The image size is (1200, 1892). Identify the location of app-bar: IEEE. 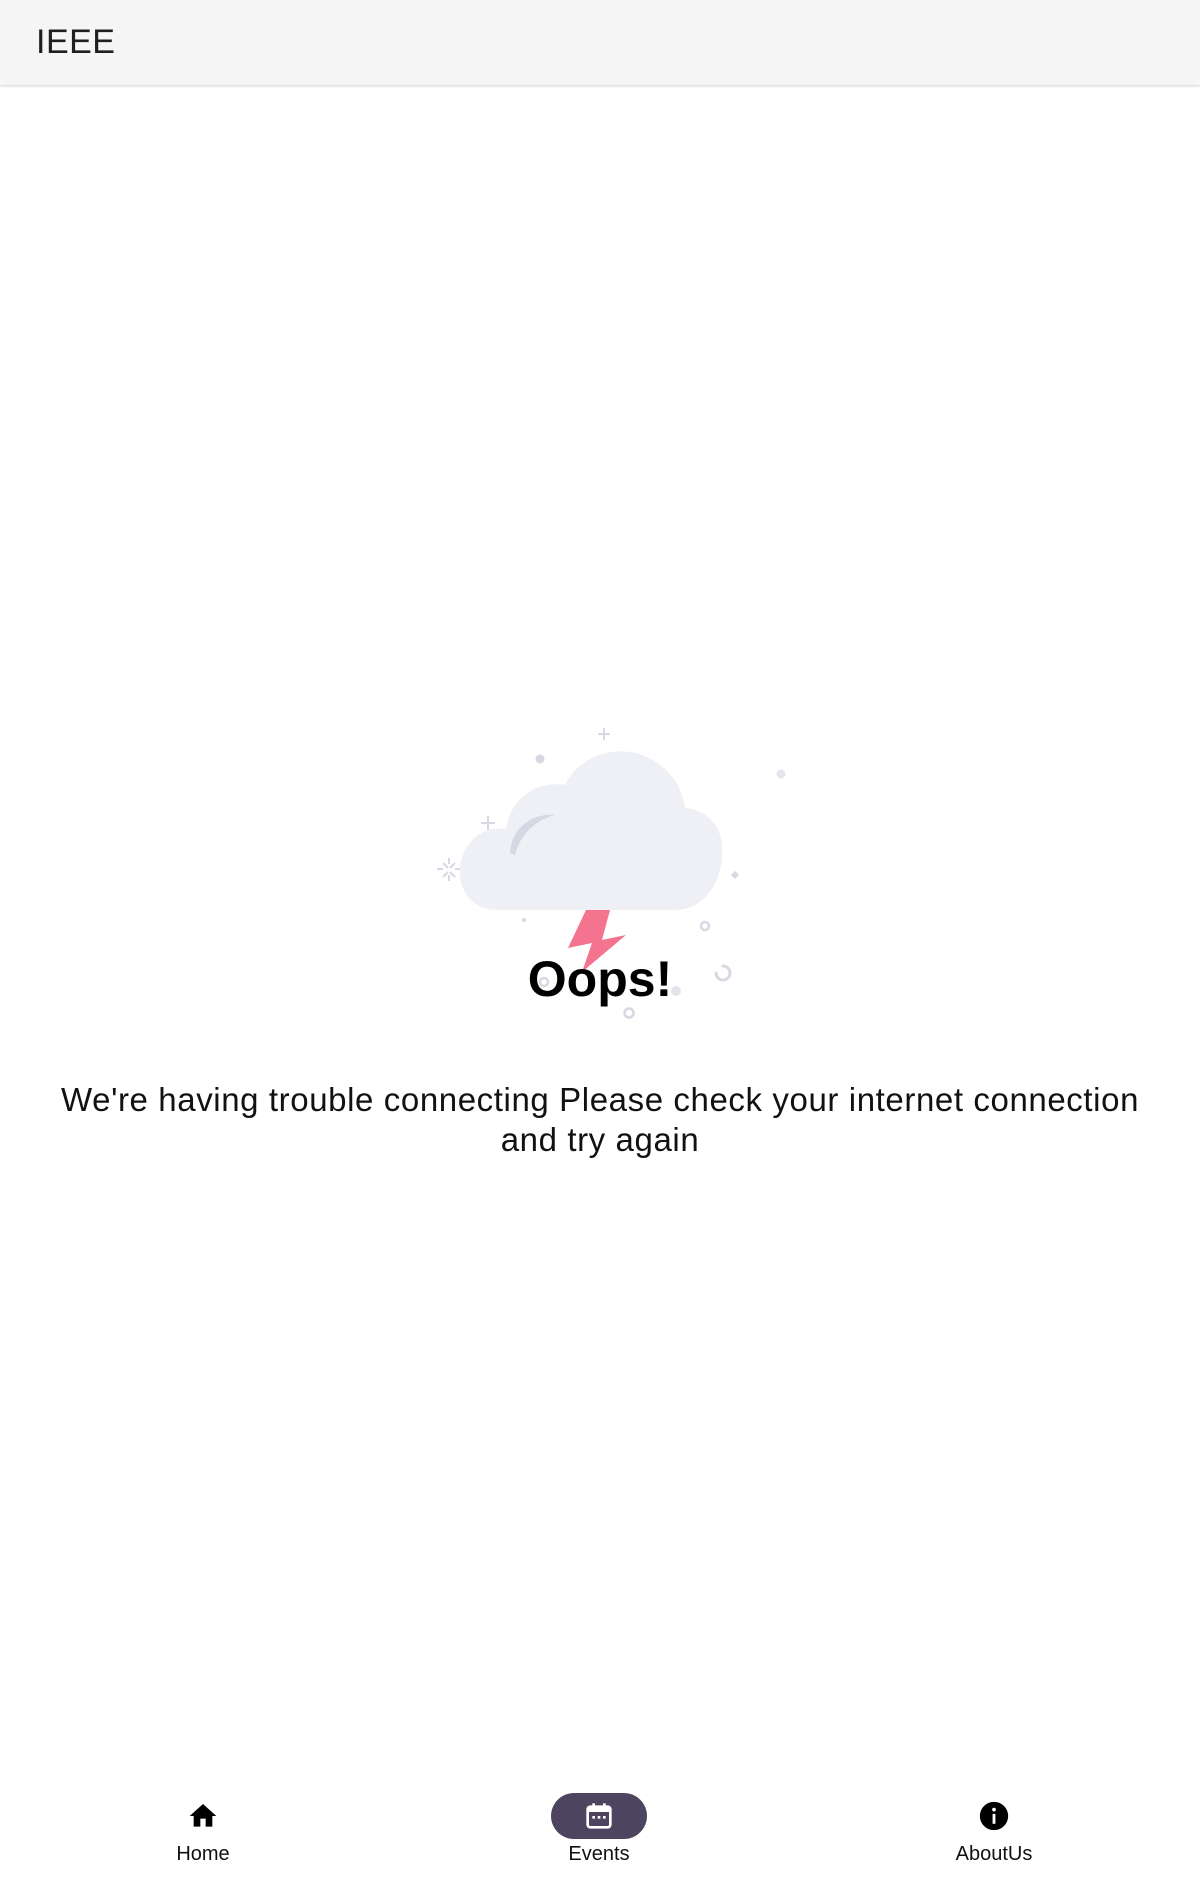
(600, 42).